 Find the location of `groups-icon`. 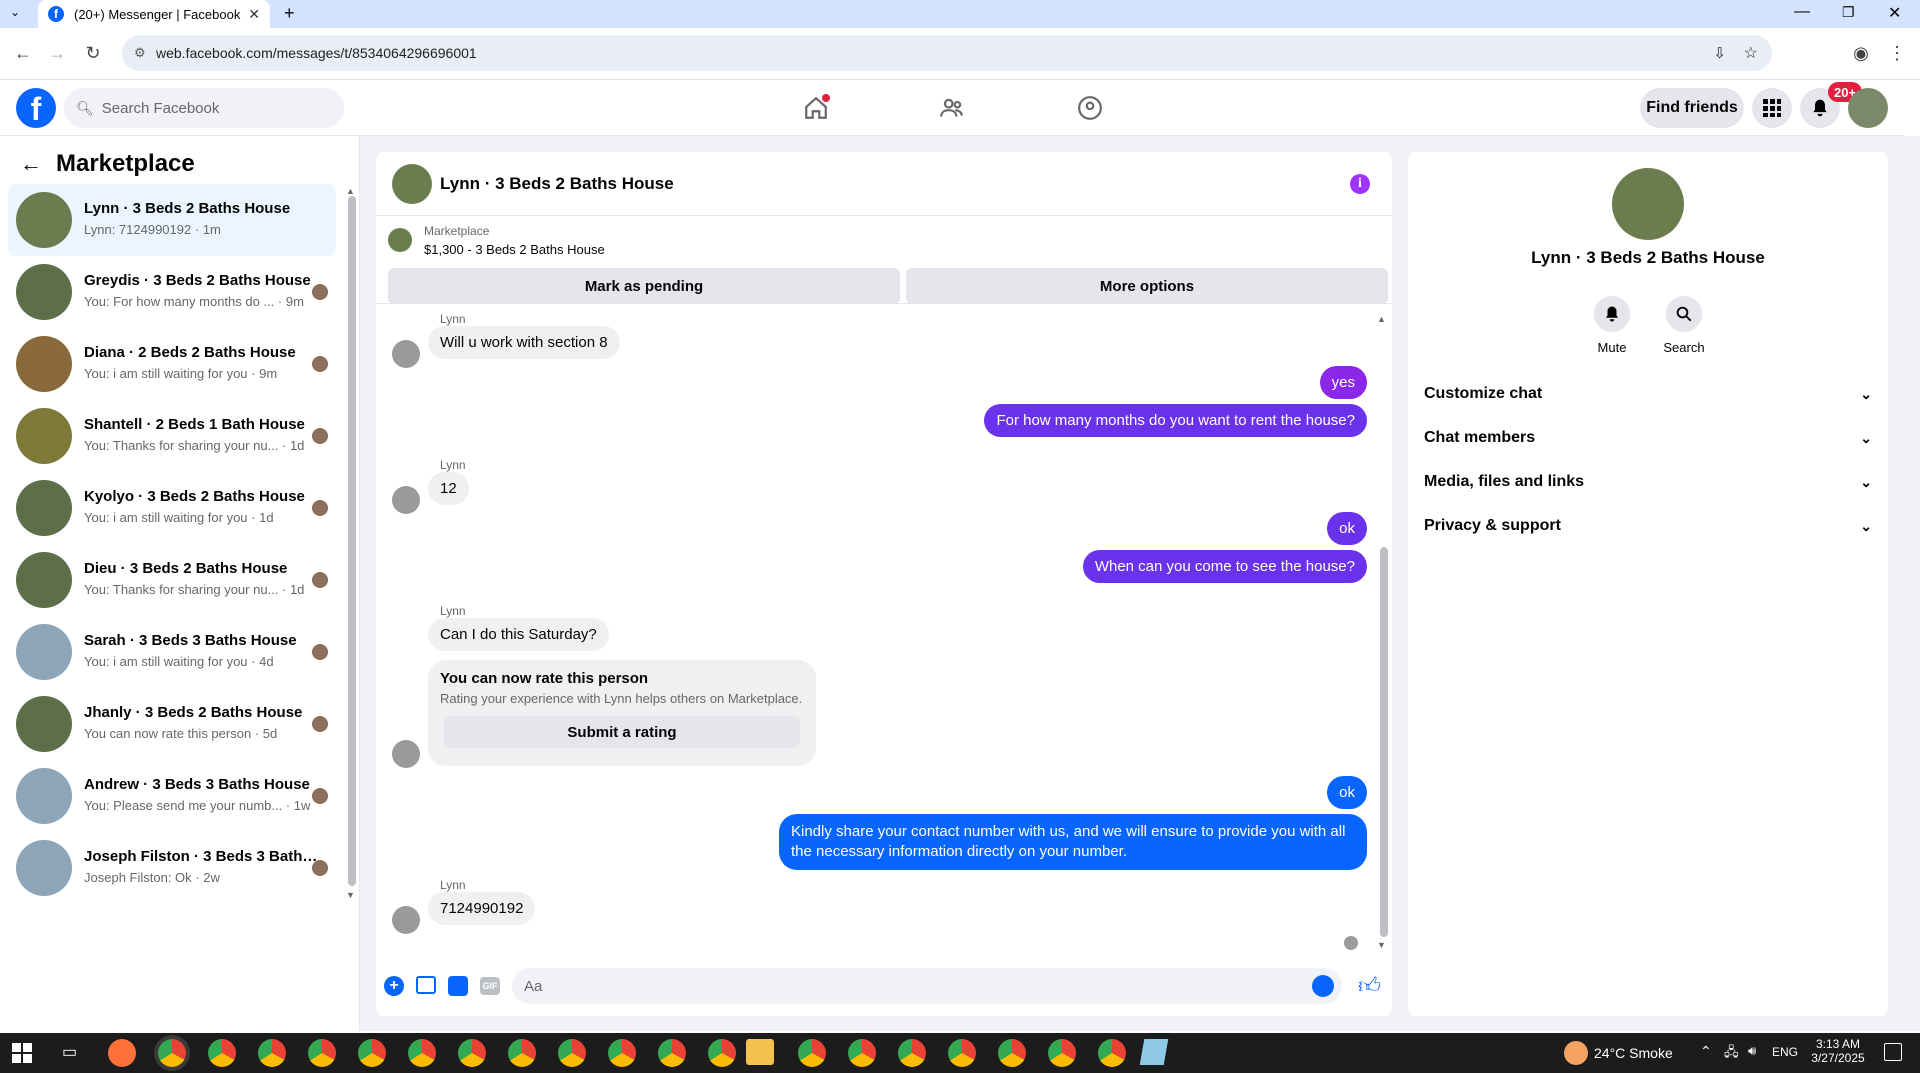

groups-icon is located at coordinates (1090, 108).